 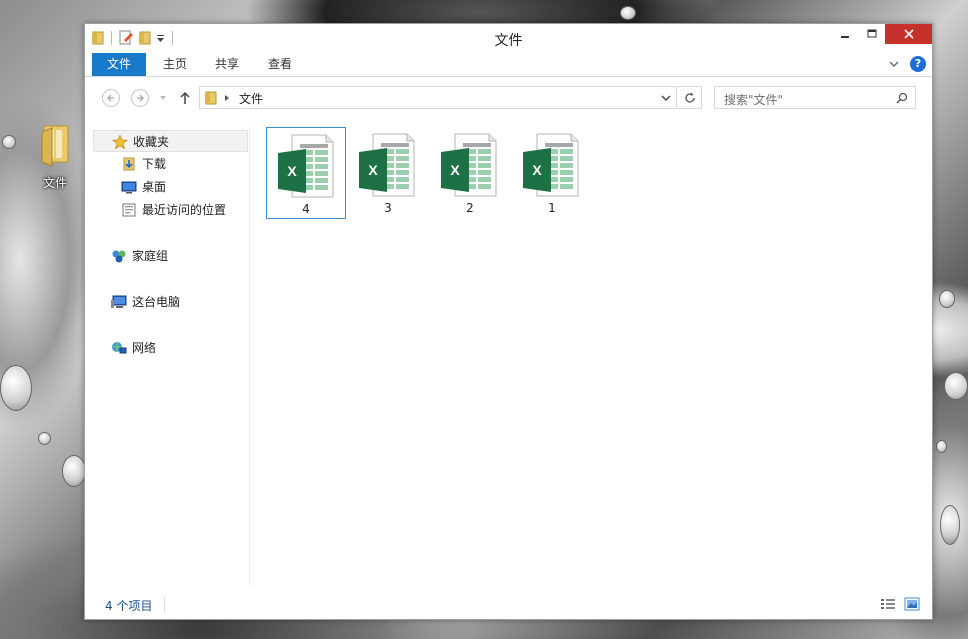 What do you see at coordinates (164, 605) in the screenshot?
I see `status-separator` at bounding box center [164, 605].